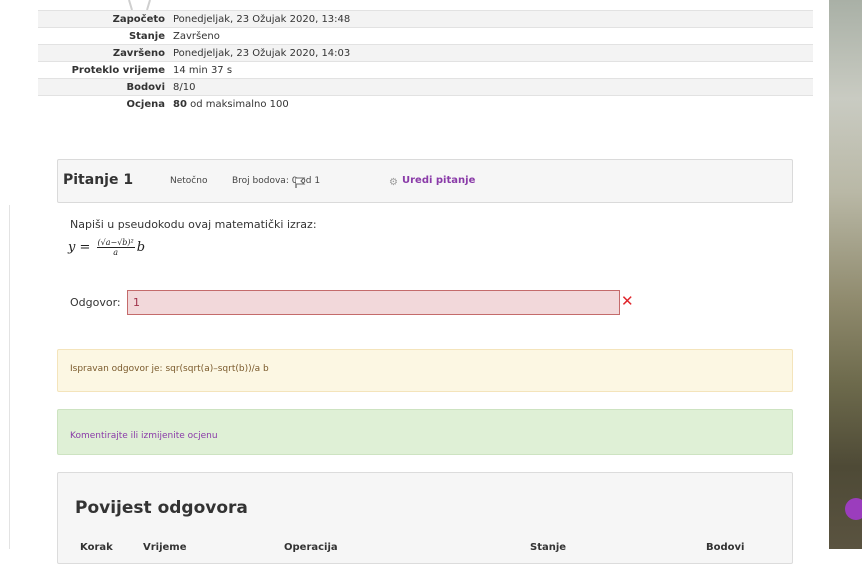 The height and width of the screenshot is (564, 862). I want to click on summary-row: Ocjena 80 od maksimalno 100, so click(425, 103).